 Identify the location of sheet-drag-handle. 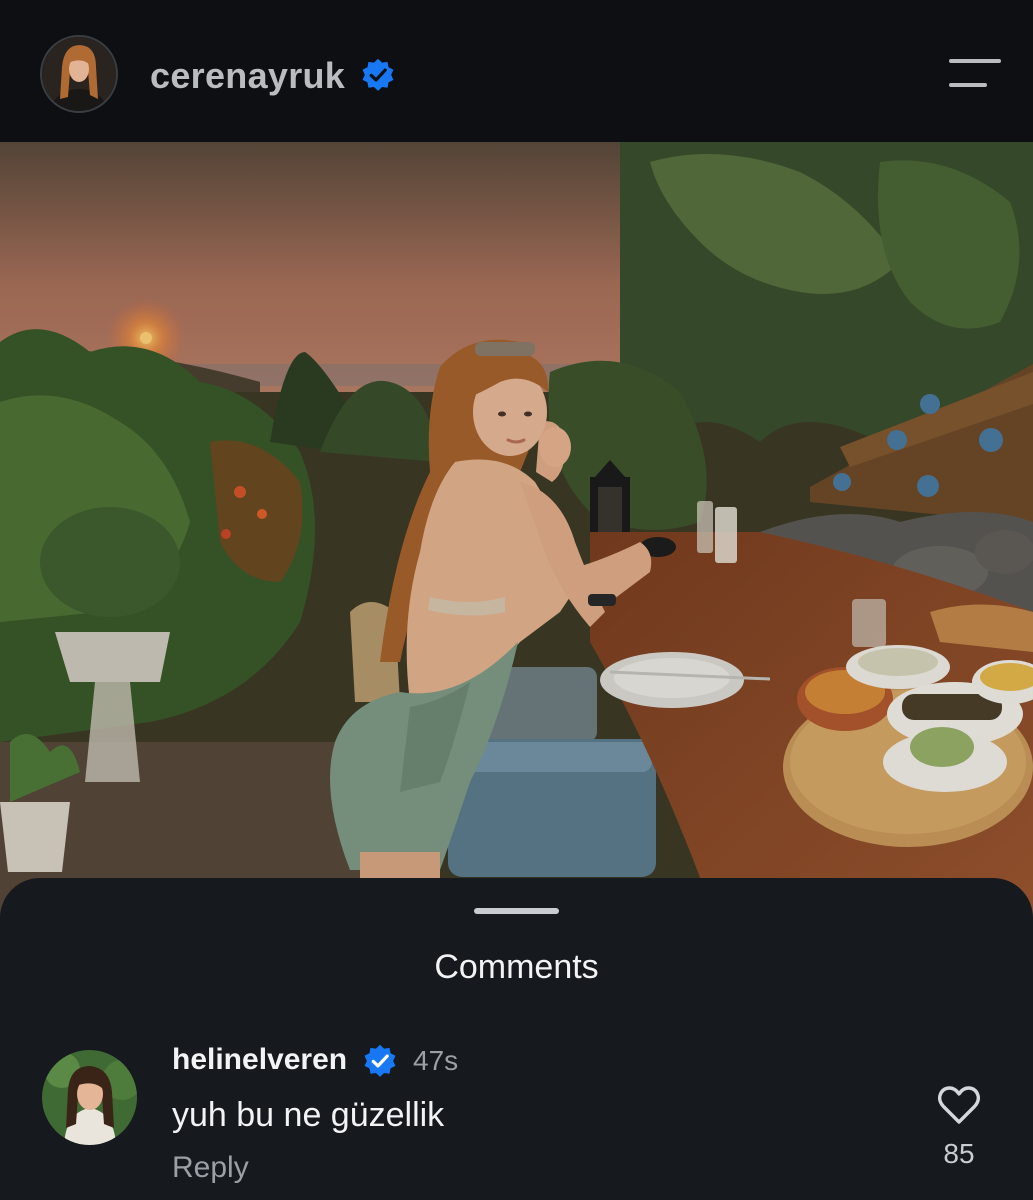
(516, 911).